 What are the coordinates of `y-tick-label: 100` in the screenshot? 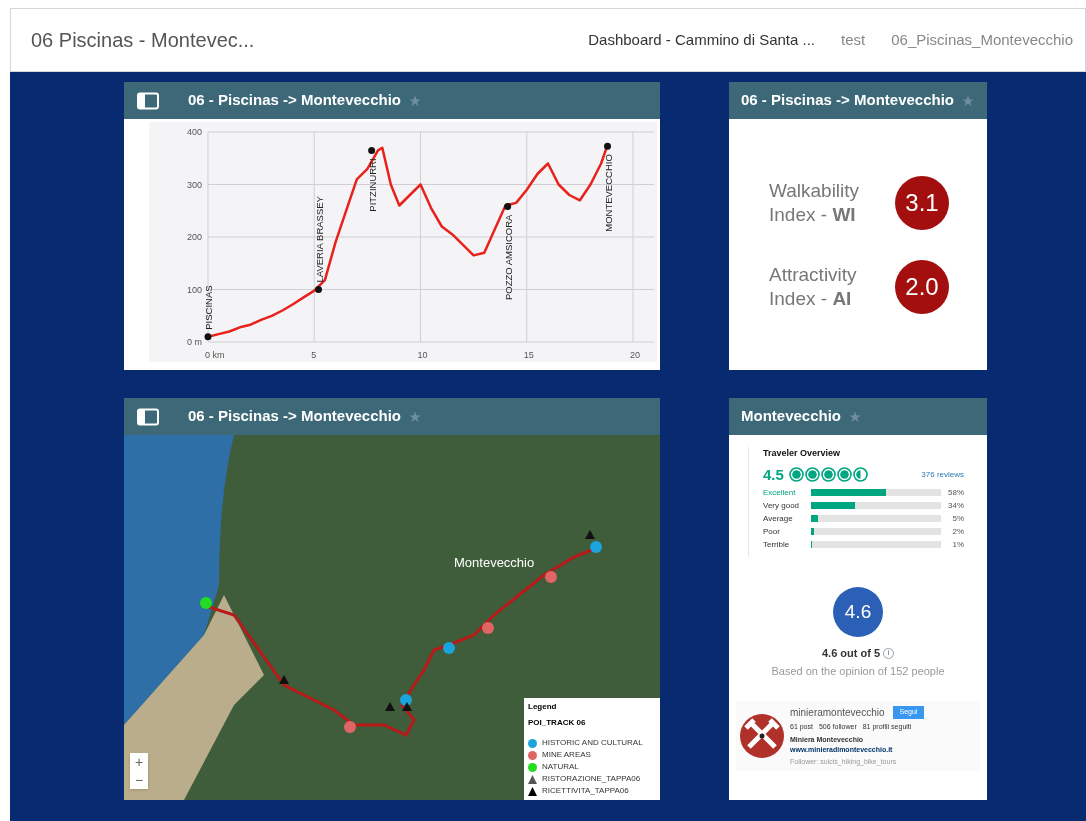 It's located at (194, 289).